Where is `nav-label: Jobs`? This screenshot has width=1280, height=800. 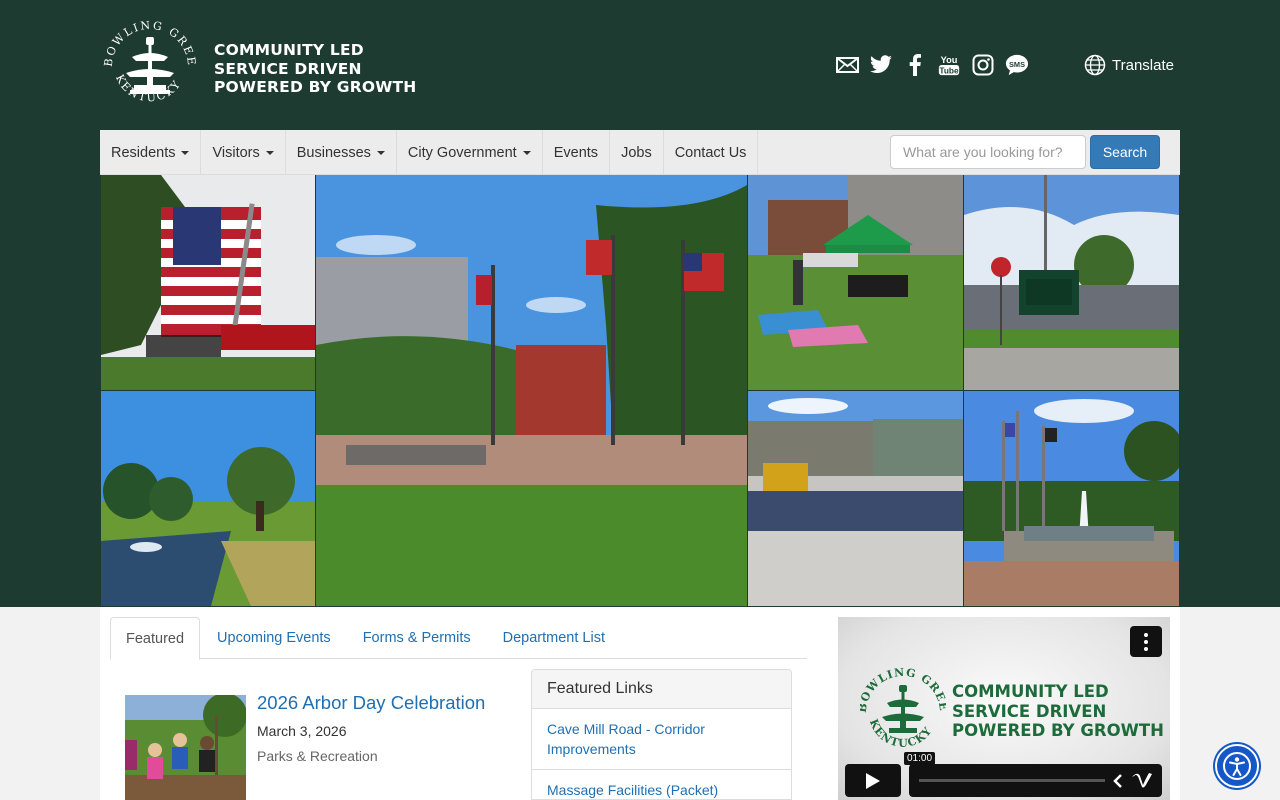 nav-label: Jobs is located at coordinates (636, 152).